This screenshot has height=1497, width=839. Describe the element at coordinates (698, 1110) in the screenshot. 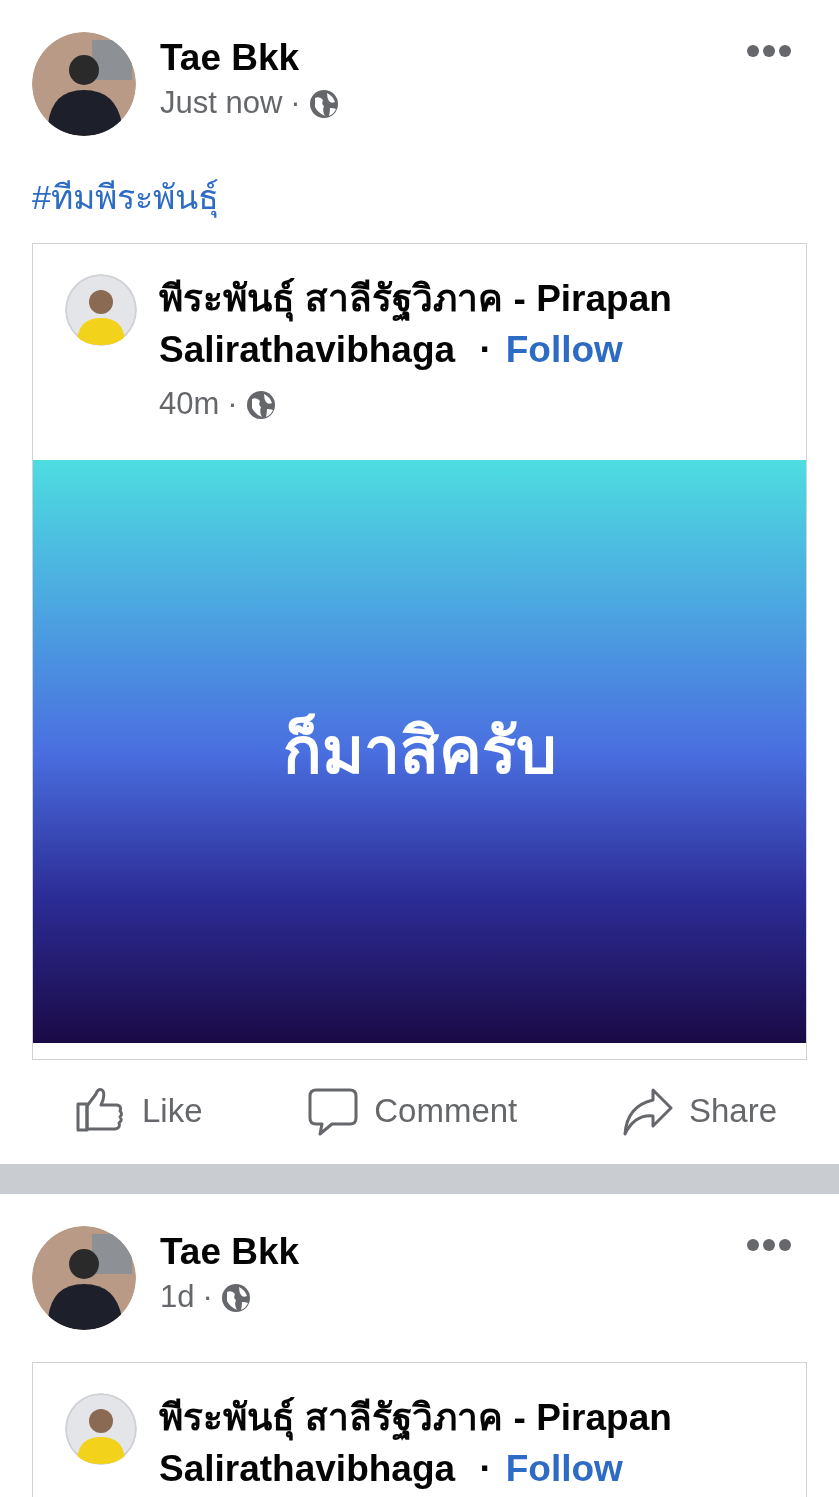

I see `share-button: Share` at that location.